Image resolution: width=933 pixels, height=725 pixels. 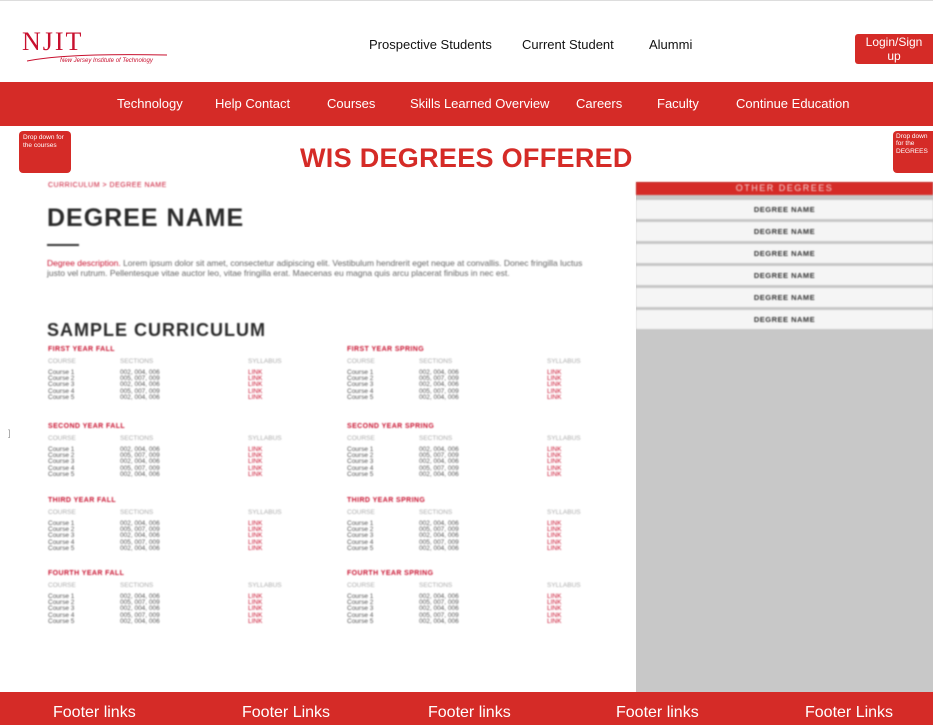 What do you see at coordinates (430, 44) in the screenshot?
I see `link-prospective-students: Prospective Students` at bounding box center [430, 44].